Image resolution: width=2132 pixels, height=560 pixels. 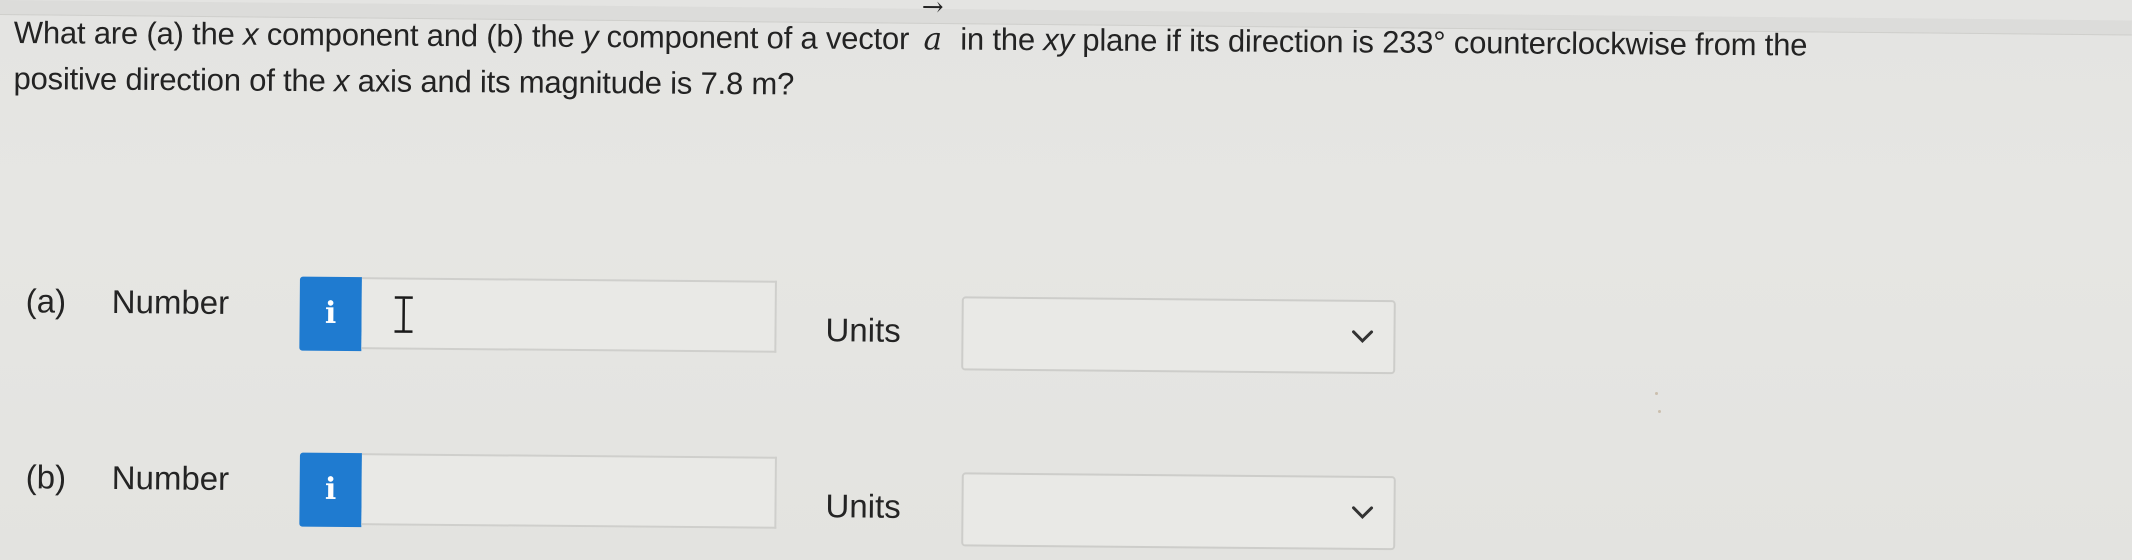 What do you see at coordinates (932, 11) in the screenshot?
I see `vector-arrow-icon: →` at bounding box center [932, 11].